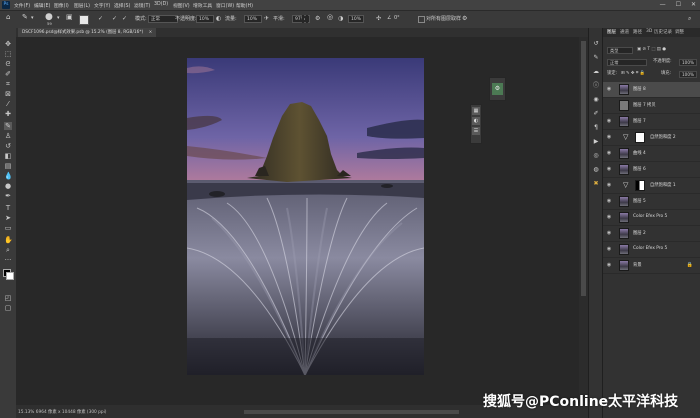 This screenshot has width=700, height=418. Describe the element at coordinates (678, 4) in the screenshot. I see `maximize-button: ☐` at that location.